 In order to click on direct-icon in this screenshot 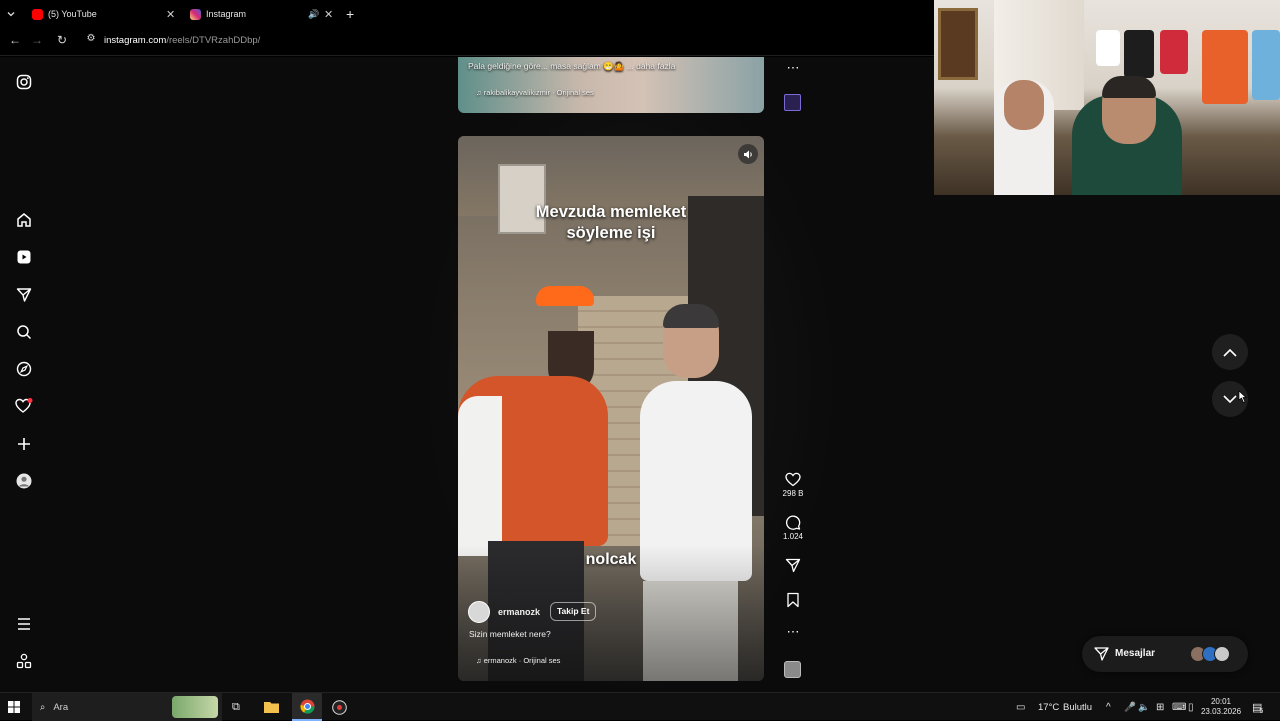, I will do `click(1101, 654)`.